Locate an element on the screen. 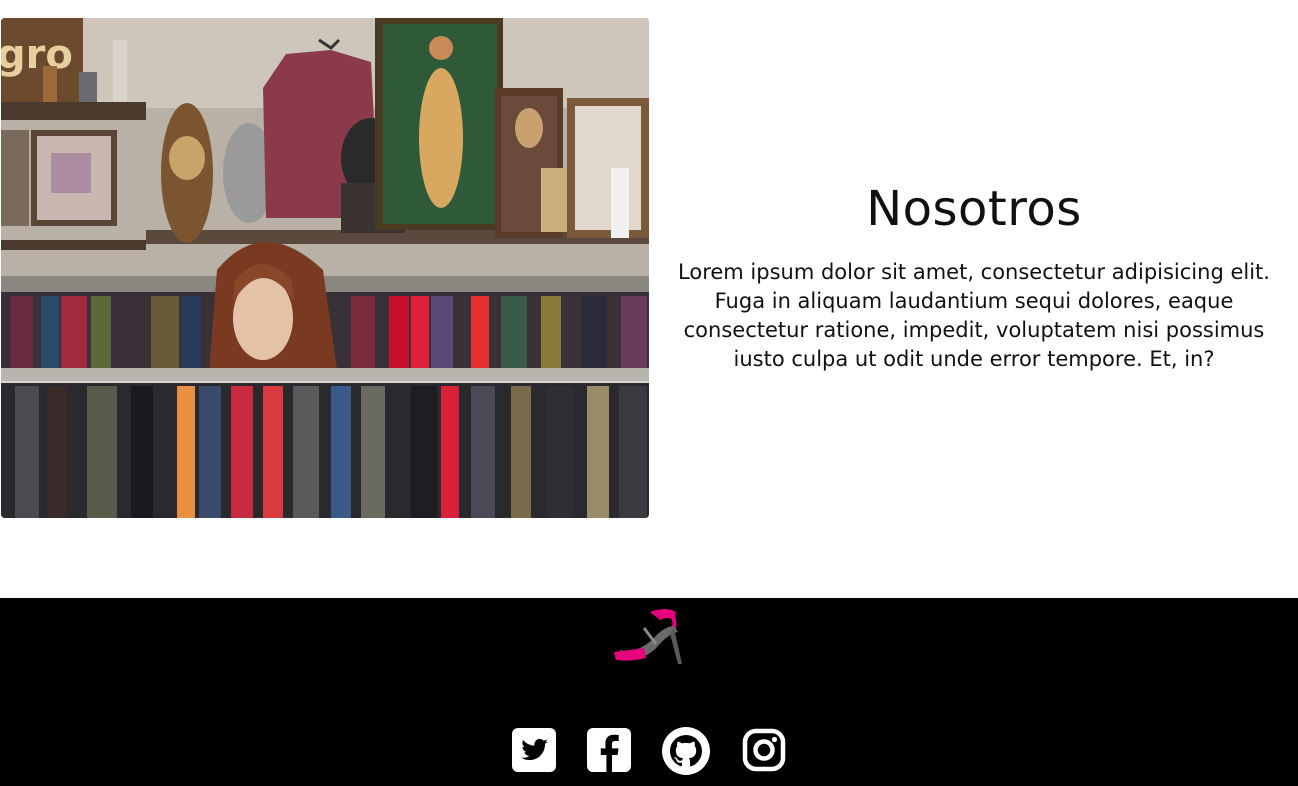 The height and width of the screenshot is (786, 1298). social-links is located at coordinates (649, 751).